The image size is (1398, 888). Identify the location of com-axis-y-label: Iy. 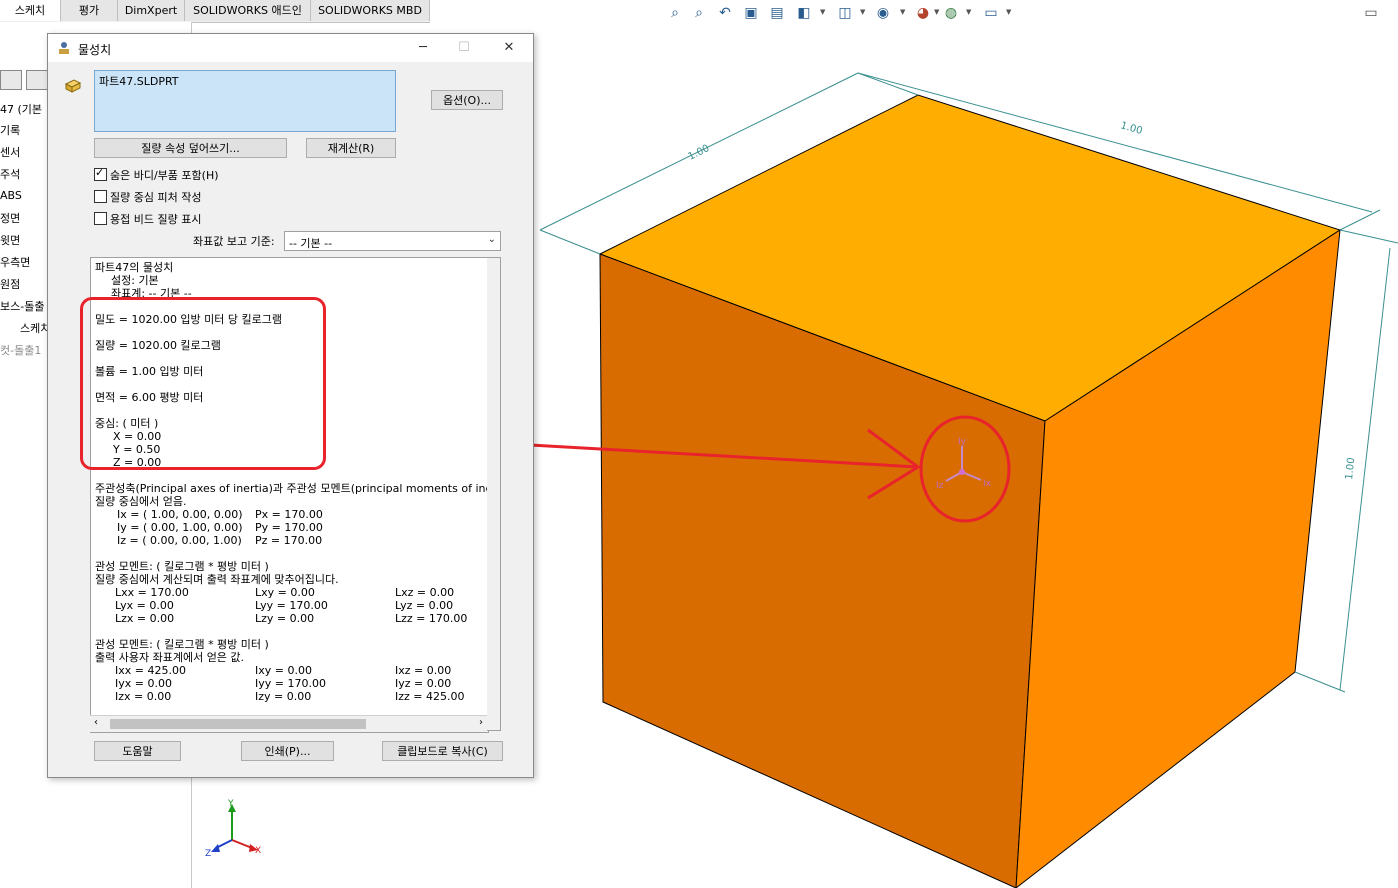
(962, 442).